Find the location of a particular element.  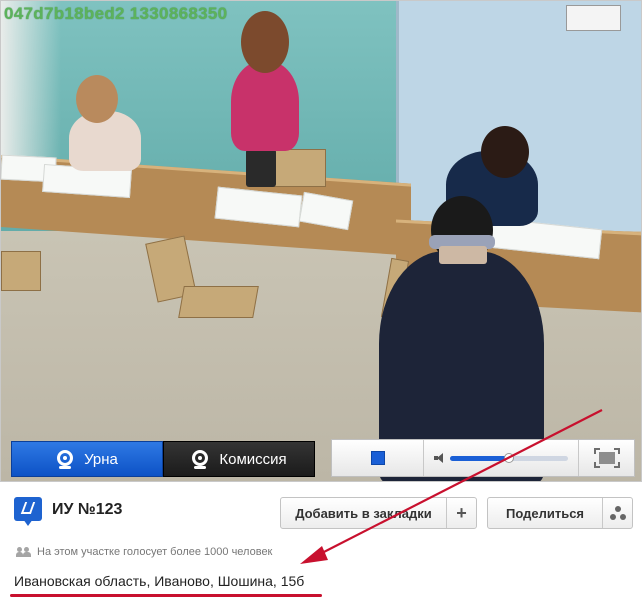

tab-urna: Урна is located at coordinates (87, 459).